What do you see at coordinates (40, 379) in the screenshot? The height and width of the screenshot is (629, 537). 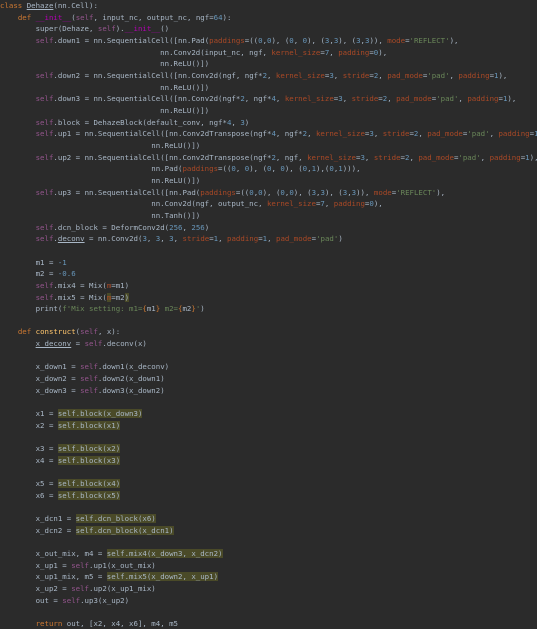 I see `code-token: x_down2 =` at bounding box center [40, 379].